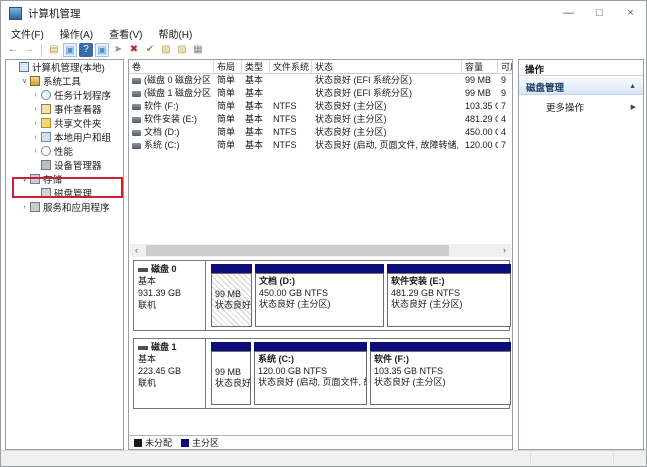 Image resolution: width=647 pixels, height=467 pixels. Describe the element at coordinates (254, 132) in the screenshot. I see `cell-type: 基本` at that location.